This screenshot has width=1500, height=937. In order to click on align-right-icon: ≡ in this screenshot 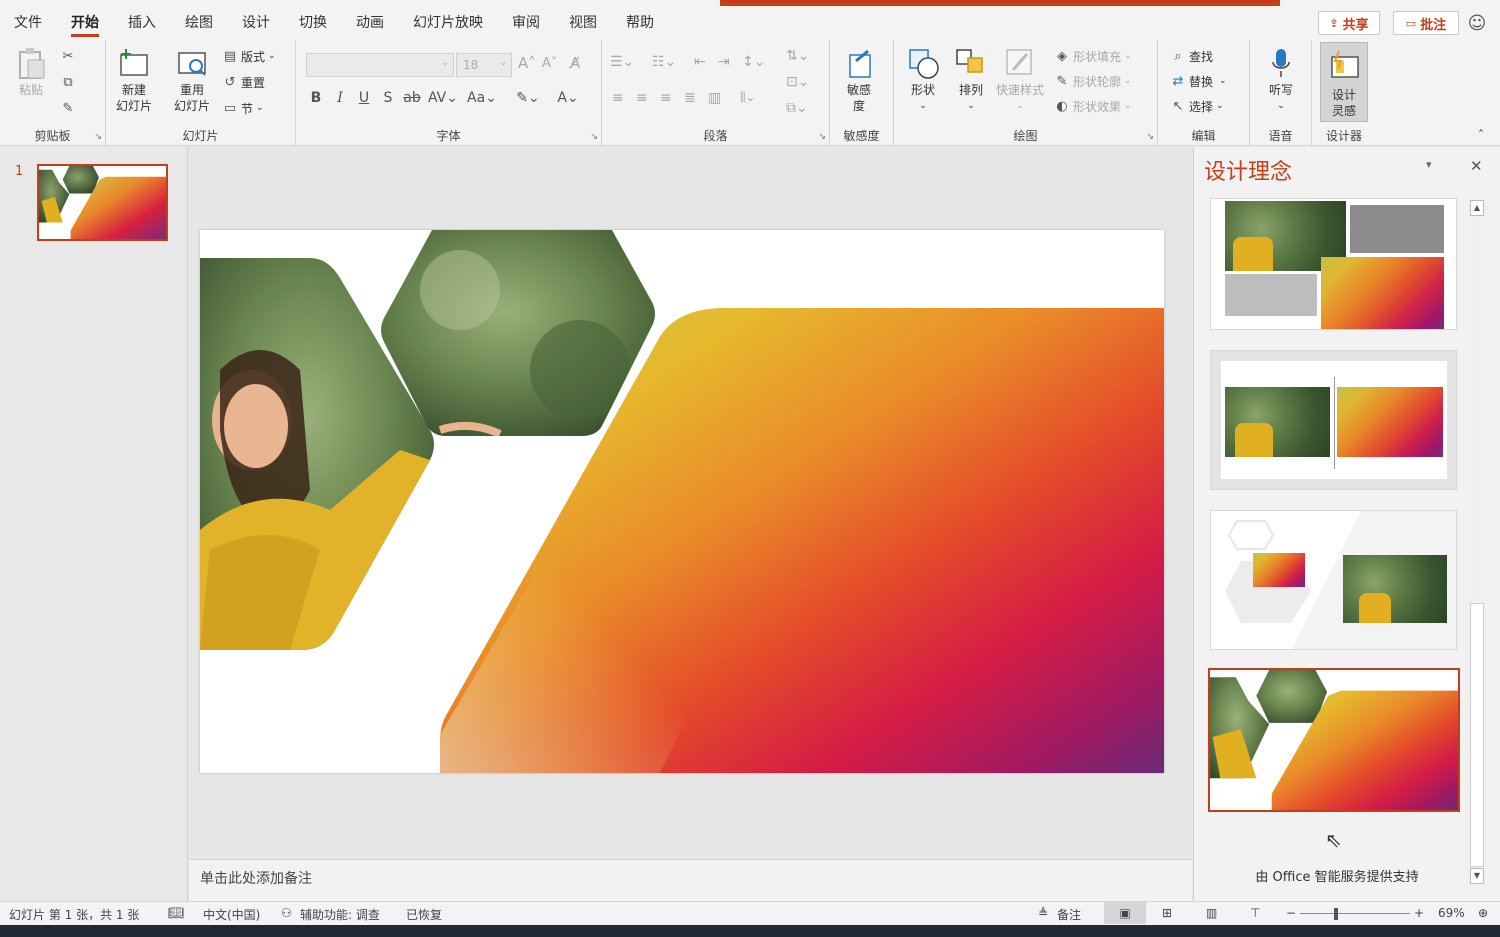, I will do `click(666, 98)`.